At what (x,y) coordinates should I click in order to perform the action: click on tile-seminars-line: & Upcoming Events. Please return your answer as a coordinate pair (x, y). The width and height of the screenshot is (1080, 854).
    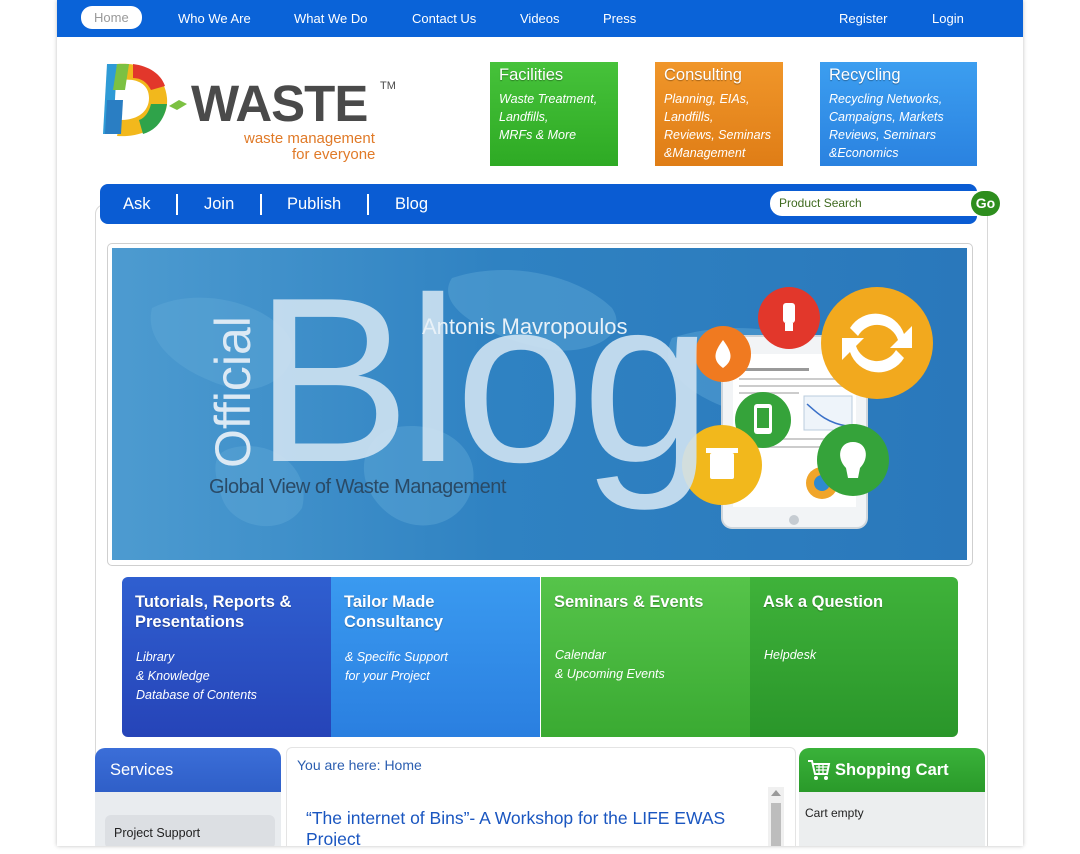
    Looking at the image, I should click on (610, 674).